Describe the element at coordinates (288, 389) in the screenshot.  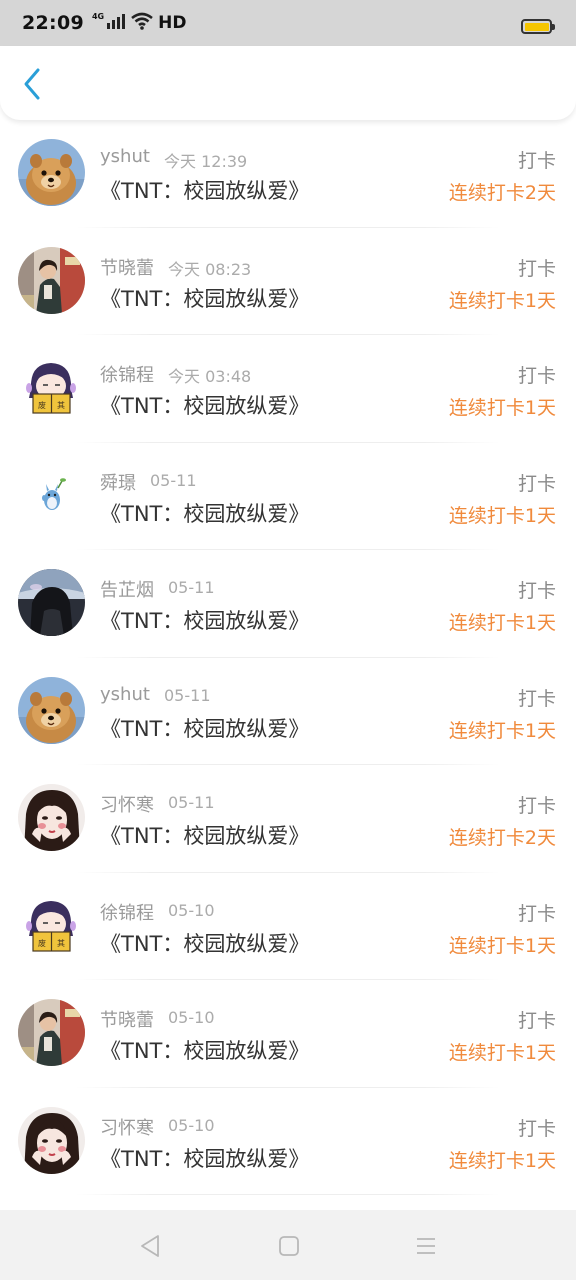
I see `list-item: 废其徐锦程 今天 03:48 《TNT：校园放纵爱》 打卡 连续打卡1天` at that location.